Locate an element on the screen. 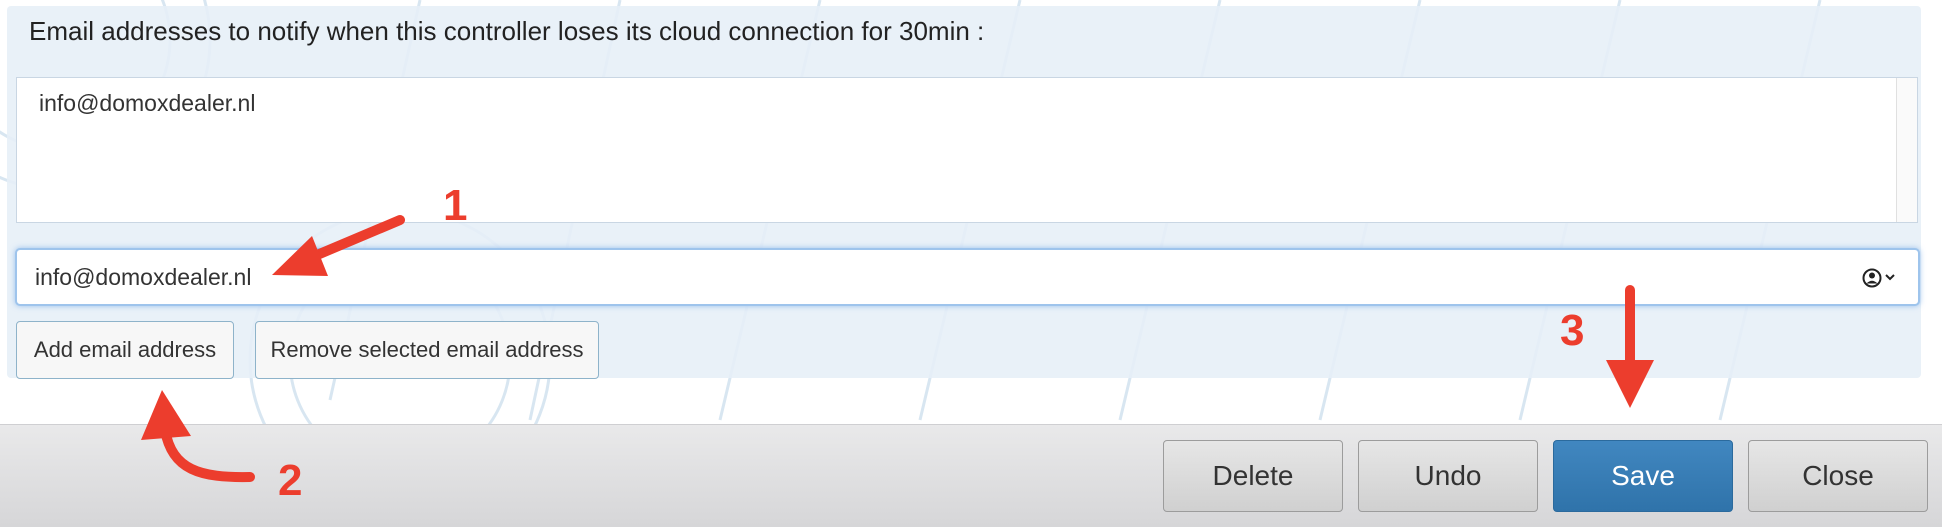  email-list-scrollbar is located at coordinates (1906, 150).